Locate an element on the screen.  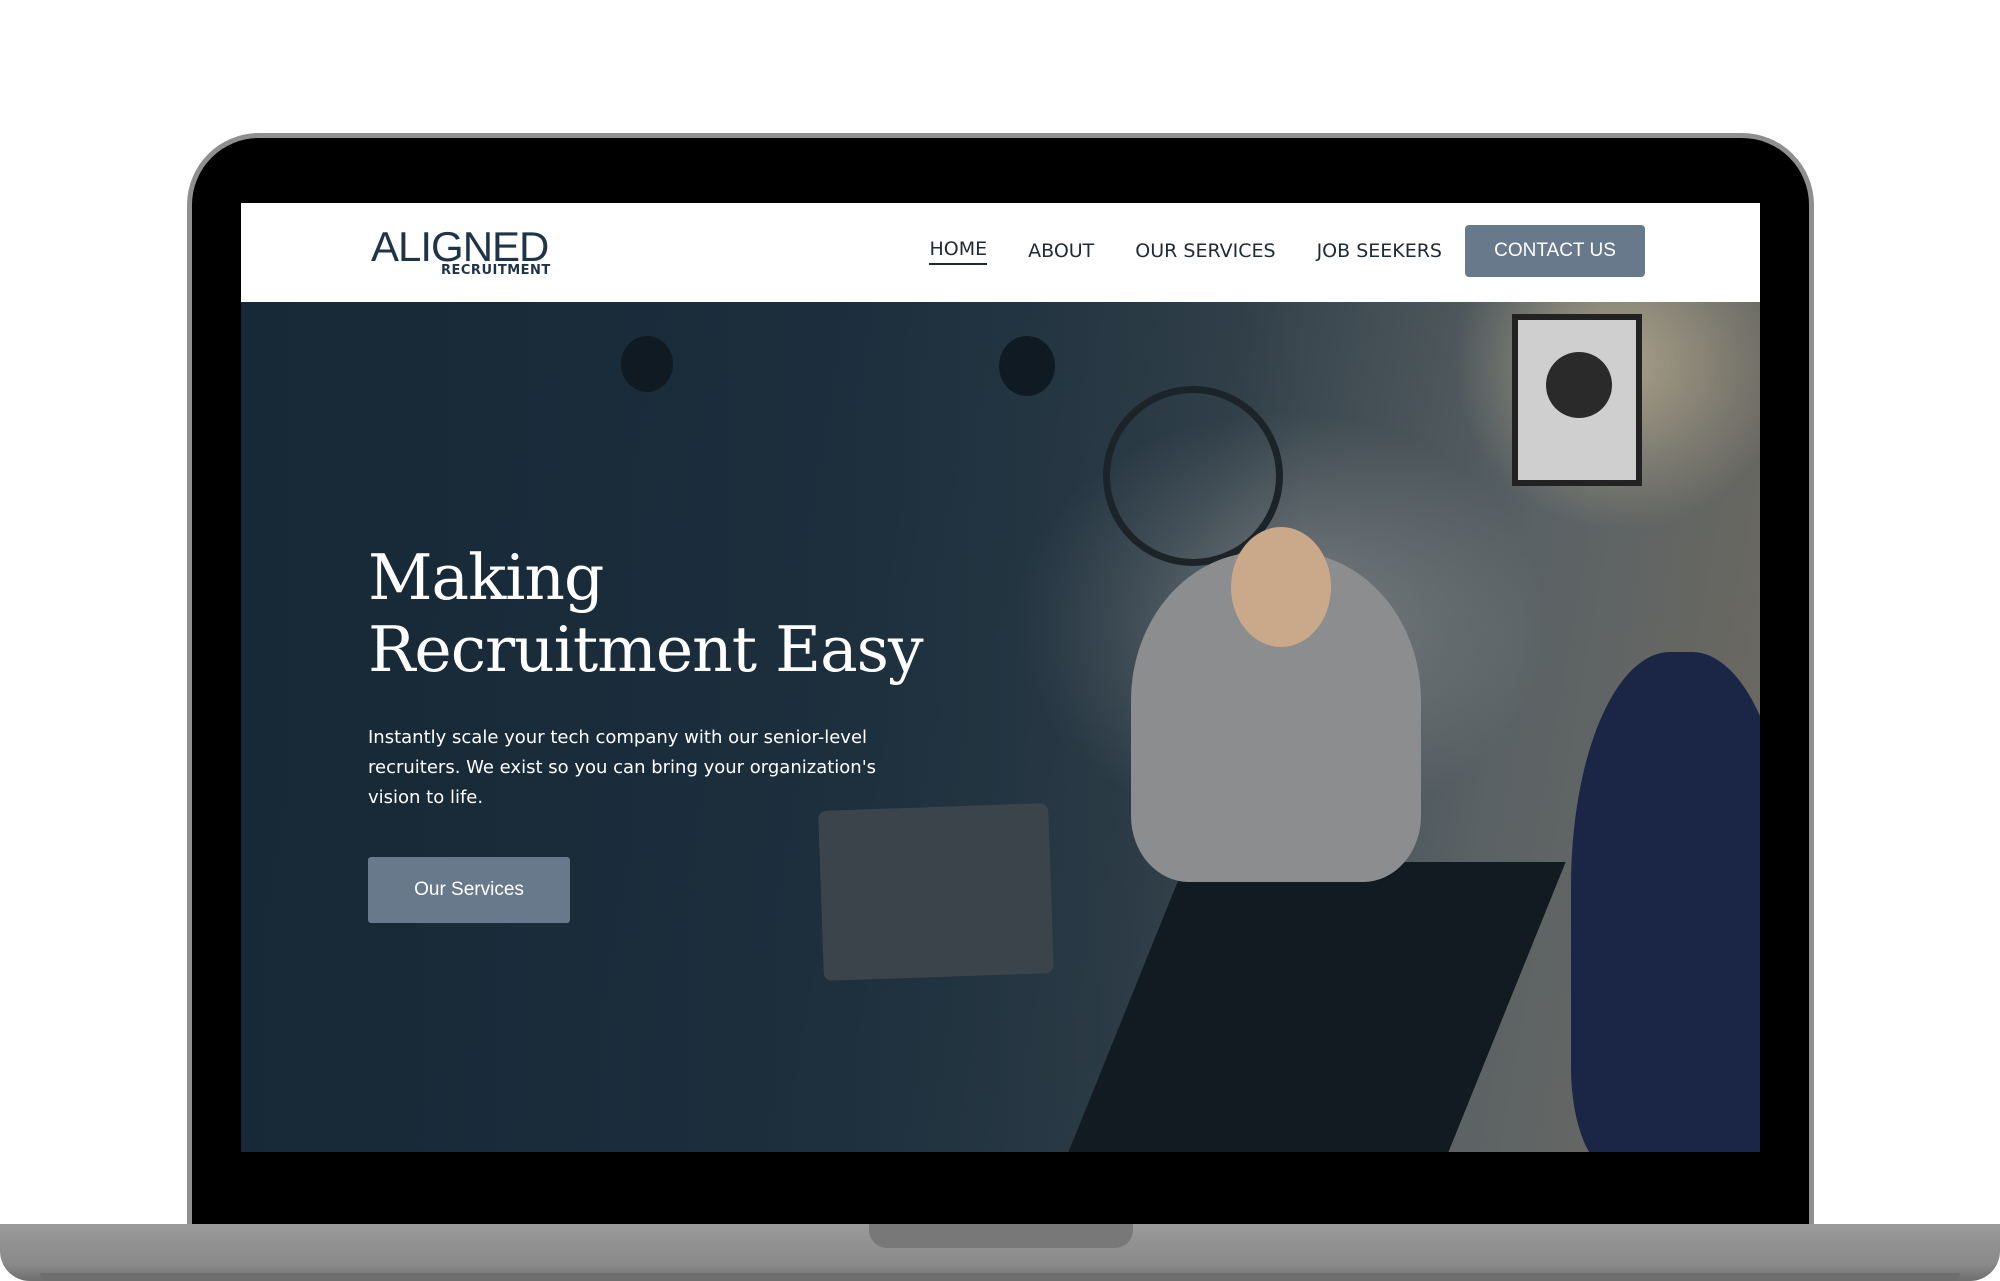
person-woman-head is located at coordinates (1281, 587).